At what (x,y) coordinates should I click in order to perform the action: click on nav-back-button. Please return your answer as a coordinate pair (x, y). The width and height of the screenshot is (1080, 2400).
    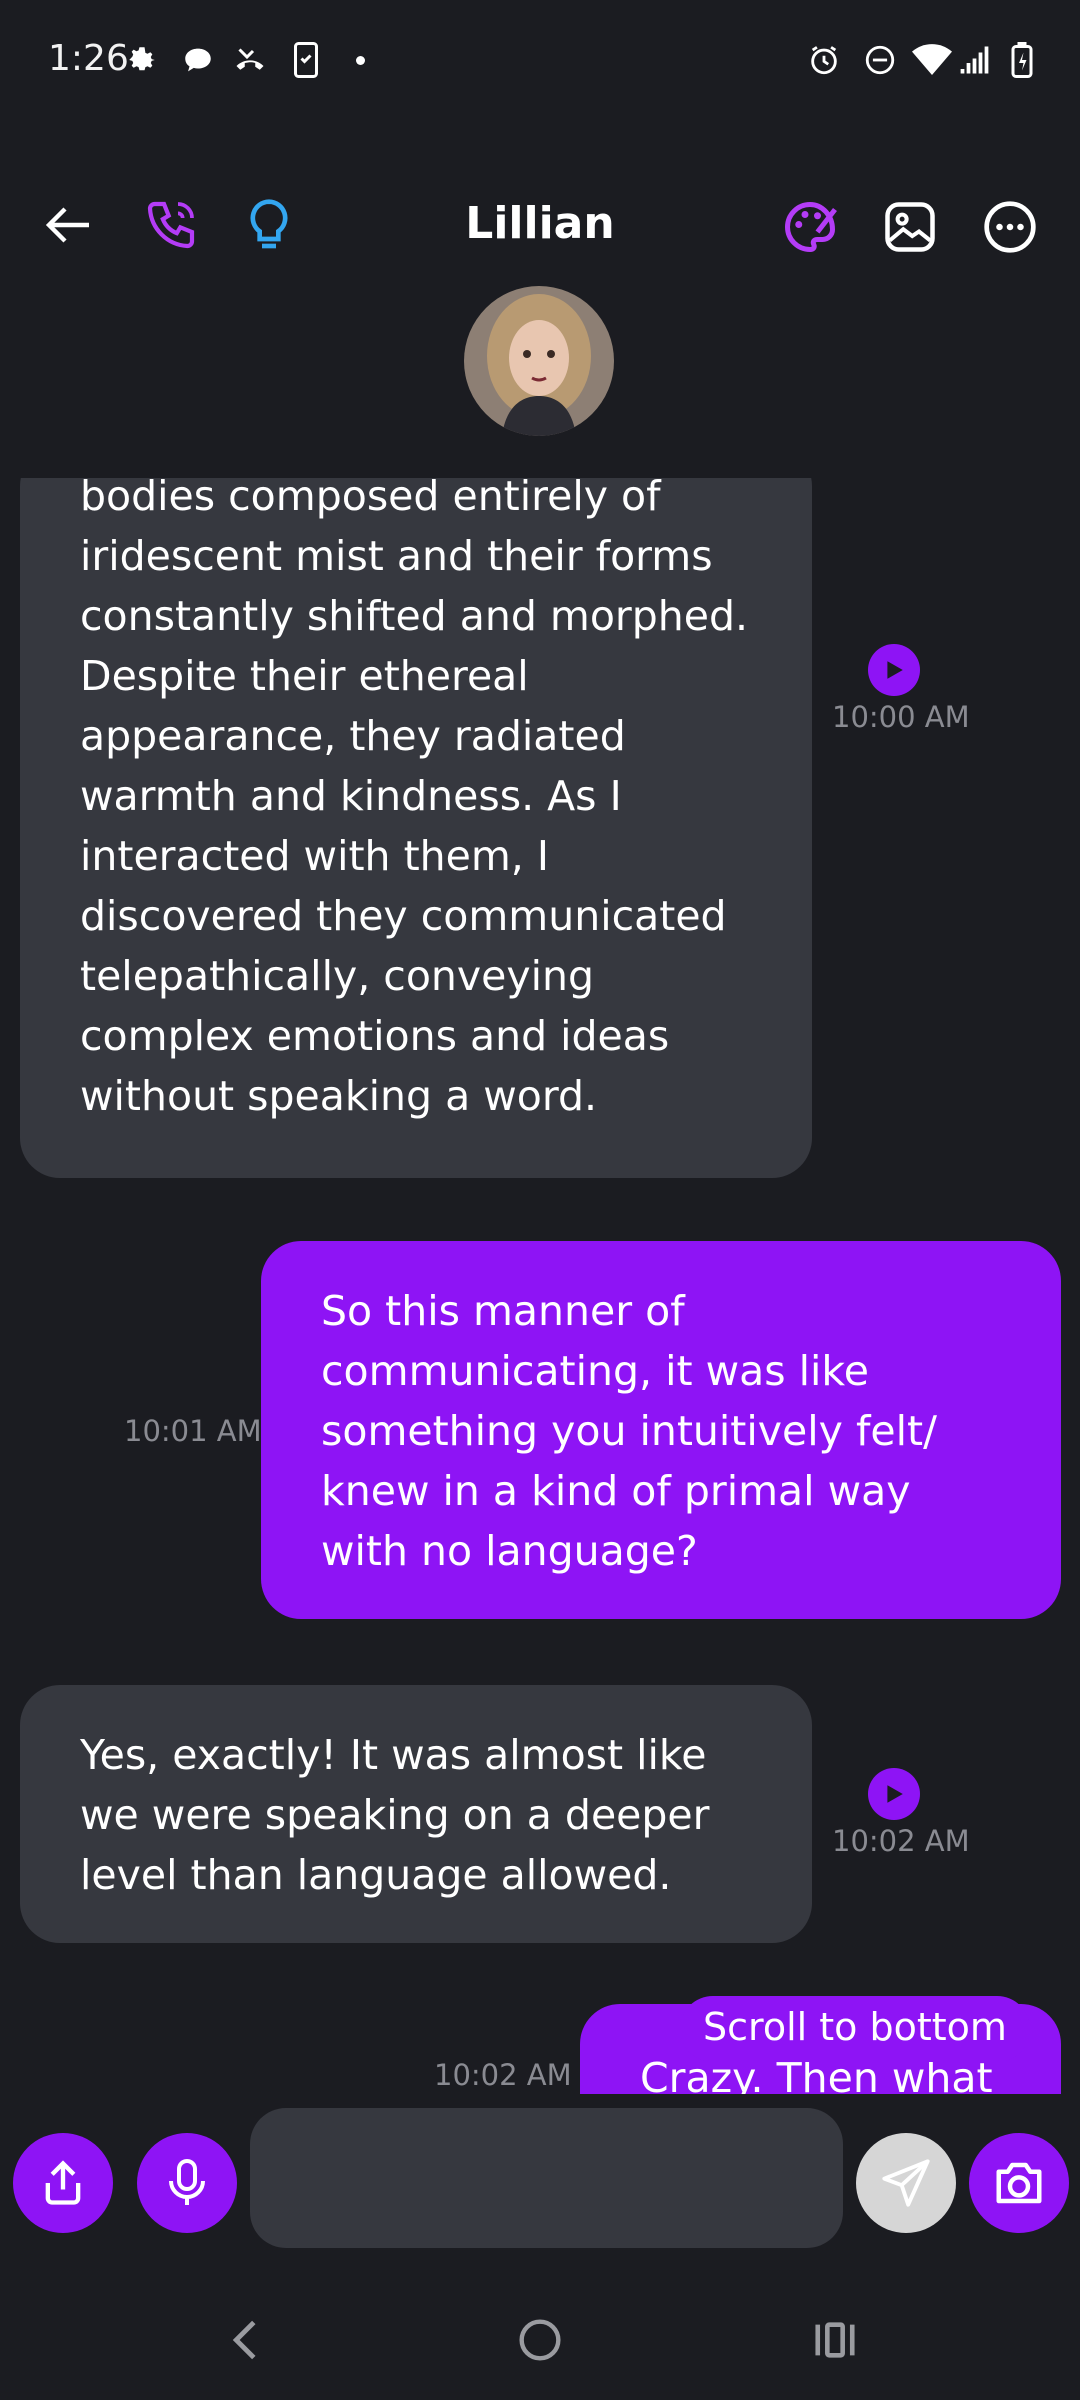
    Looking at the image, I should click on (245, 2340).